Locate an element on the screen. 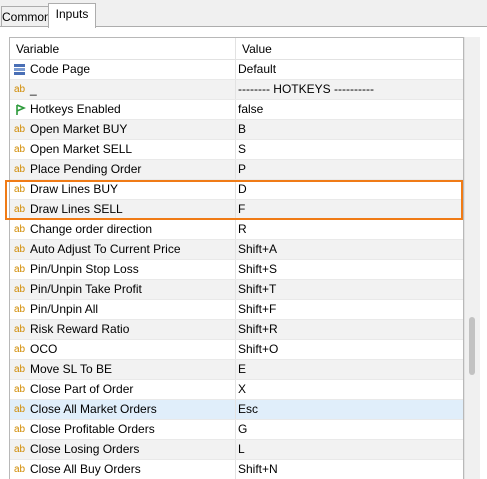  table-row: ab Close Part of Order X is located at coordinates (236, 390).